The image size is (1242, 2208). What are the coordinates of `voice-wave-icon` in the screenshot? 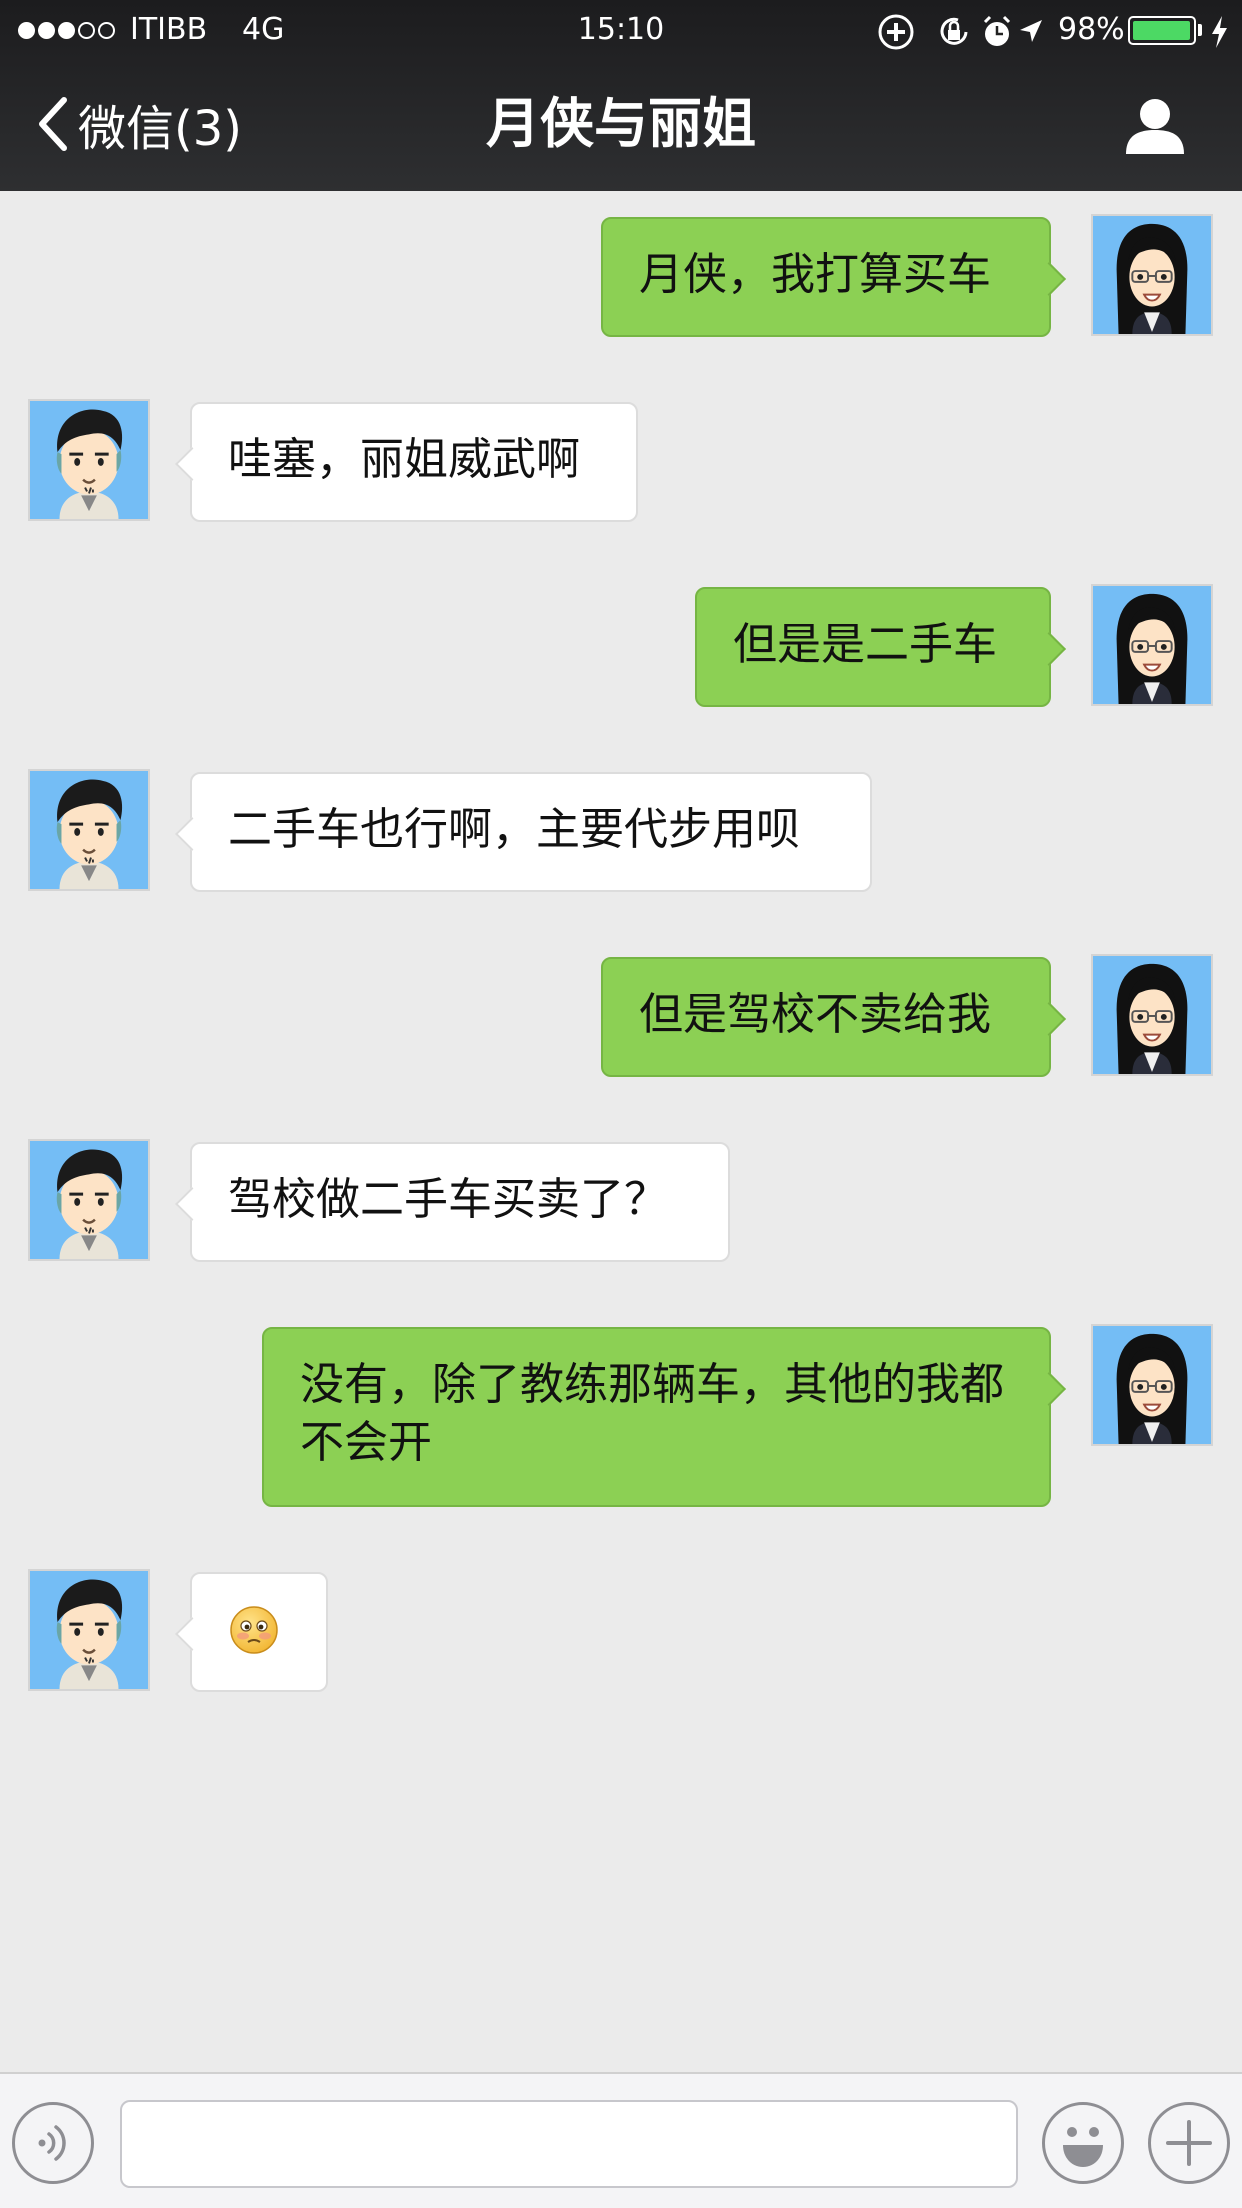 It's located at (52, 2143).